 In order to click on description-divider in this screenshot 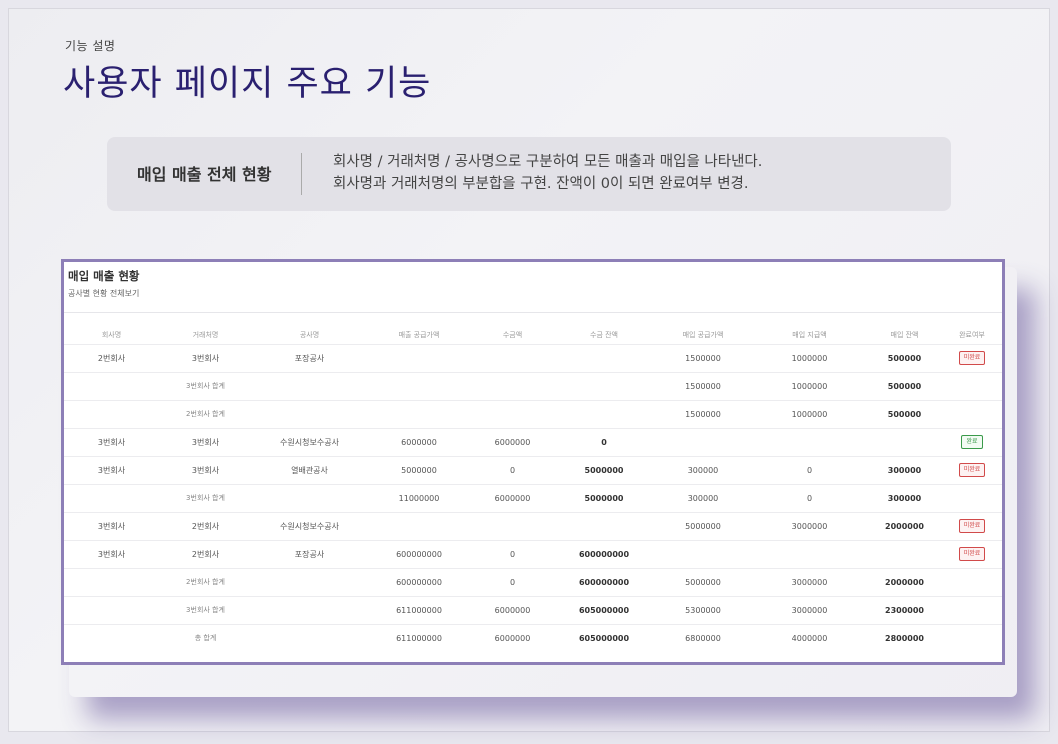, I will do `click(301, 174)`.